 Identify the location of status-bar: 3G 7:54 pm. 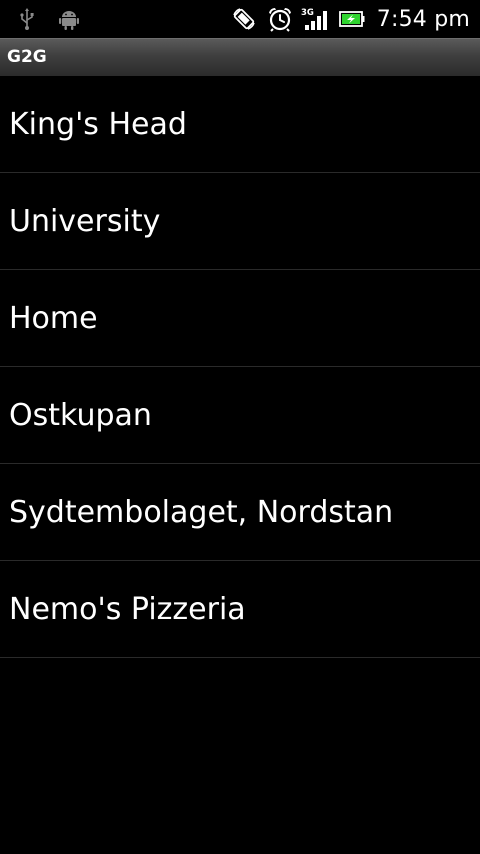
(240, 19).